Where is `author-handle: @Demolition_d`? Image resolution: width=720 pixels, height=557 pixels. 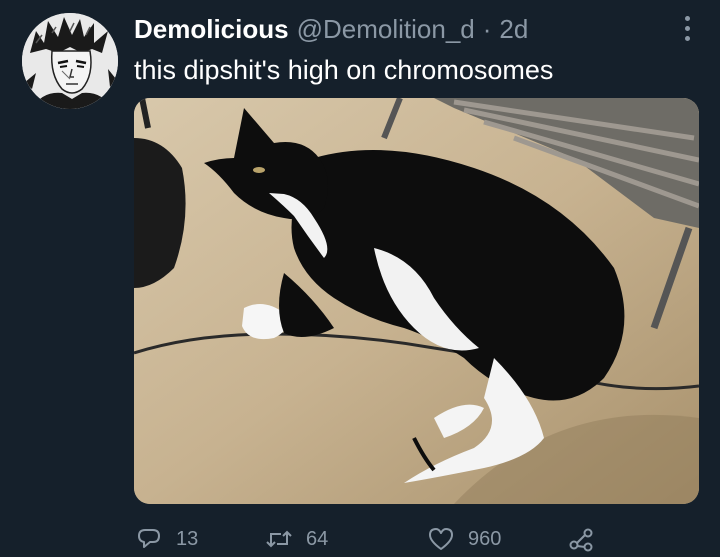
author-handle: @Demolition_d is located at coordinates (386, 29).